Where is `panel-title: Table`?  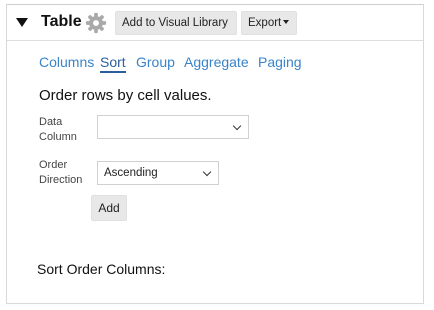 panel-title: Table is located at coordinates (61, 21).